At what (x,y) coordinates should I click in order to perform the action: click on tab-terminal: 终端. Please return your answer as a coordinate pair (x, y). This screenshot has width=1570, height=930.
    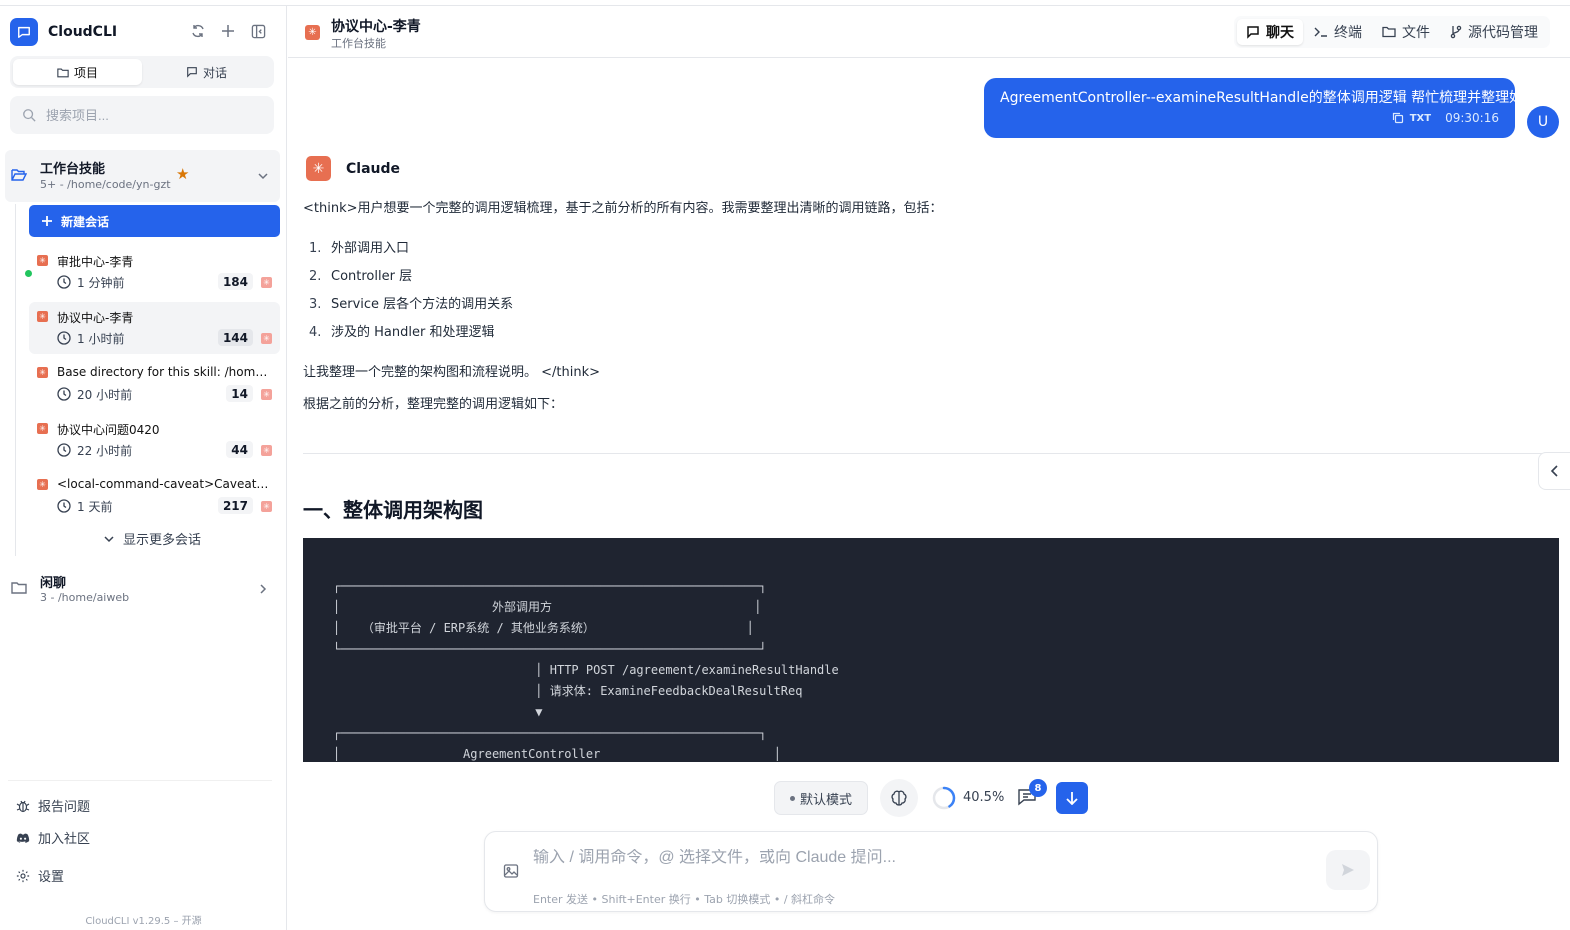
    Looking at the image, I should click on (1338, 32).